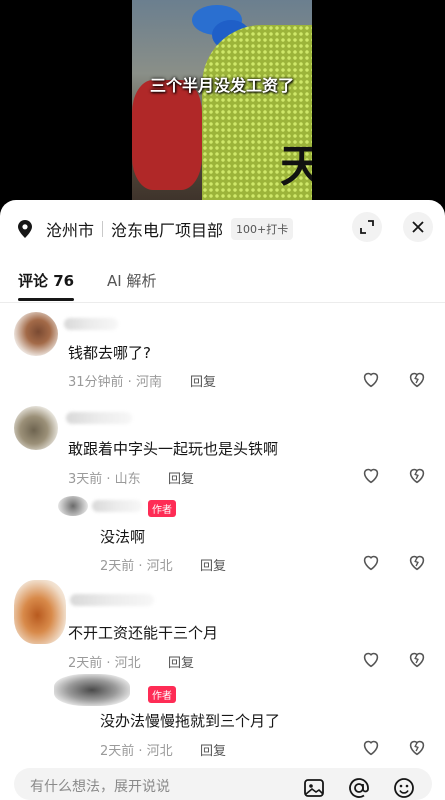  I want to click on at-icon, so click(359, 788).